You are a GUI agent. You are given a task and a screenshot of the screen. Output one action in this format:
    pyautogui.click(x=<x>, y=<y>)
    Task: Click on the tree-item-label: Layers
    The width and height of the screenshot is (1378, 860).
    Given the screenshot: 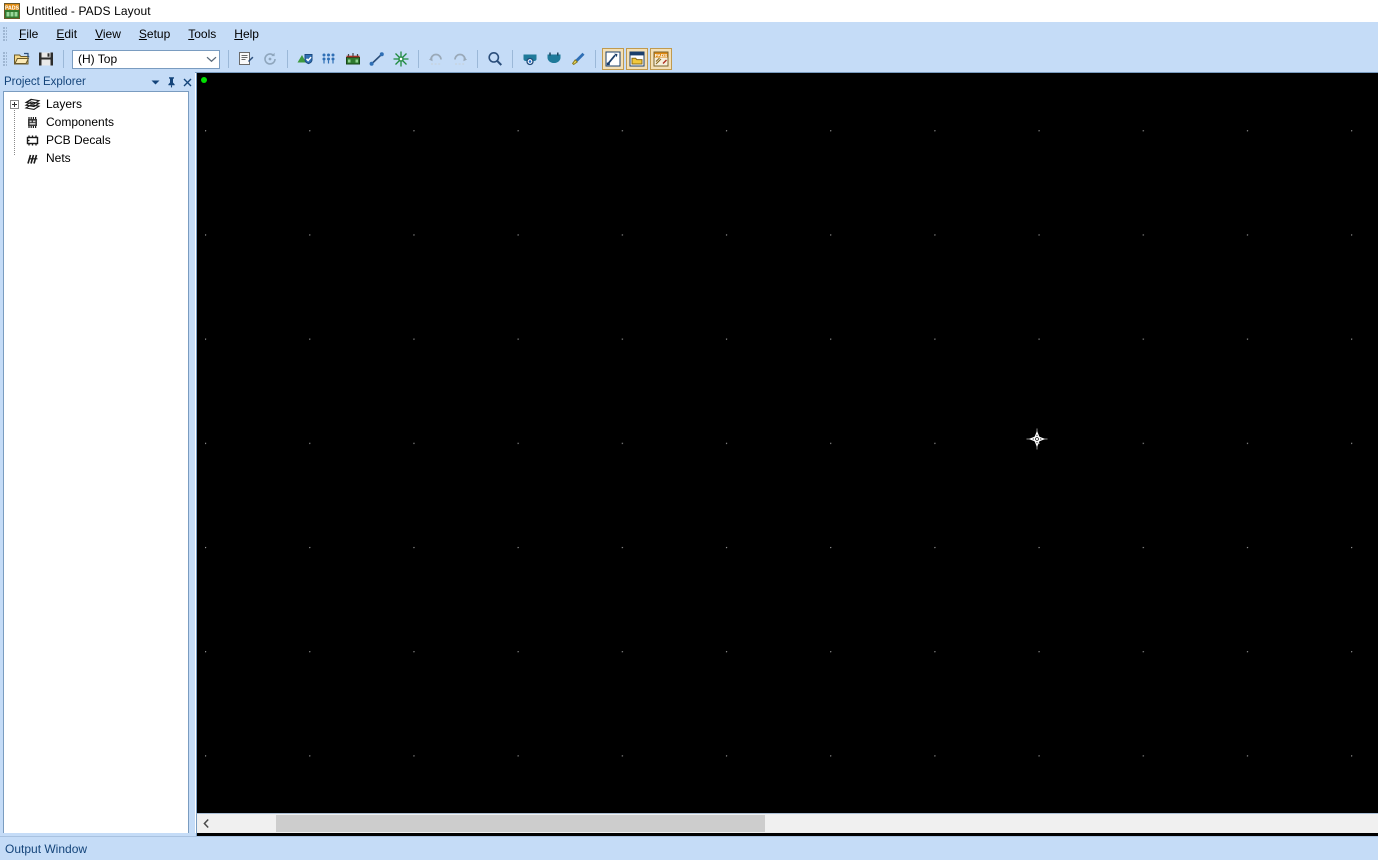 What is the action you would take?
    pyautogui.click(x=64, y=104)
    